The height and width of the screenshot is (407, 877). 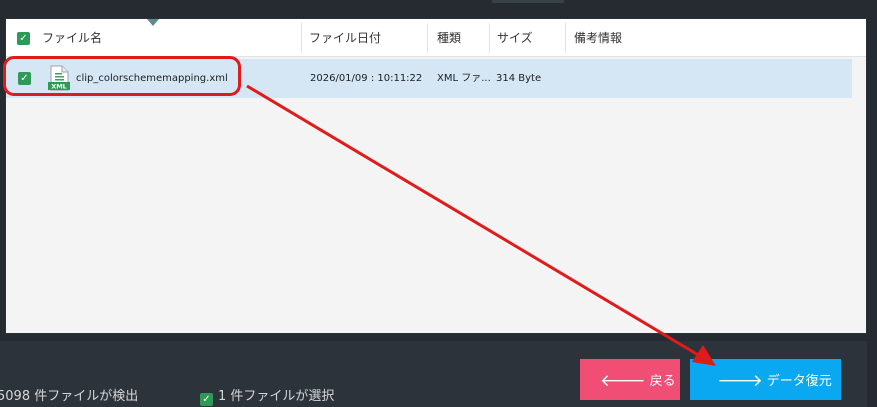 I want to click on selected-count-text: 1 件ファイルが選択, so click(x=276, y=396).